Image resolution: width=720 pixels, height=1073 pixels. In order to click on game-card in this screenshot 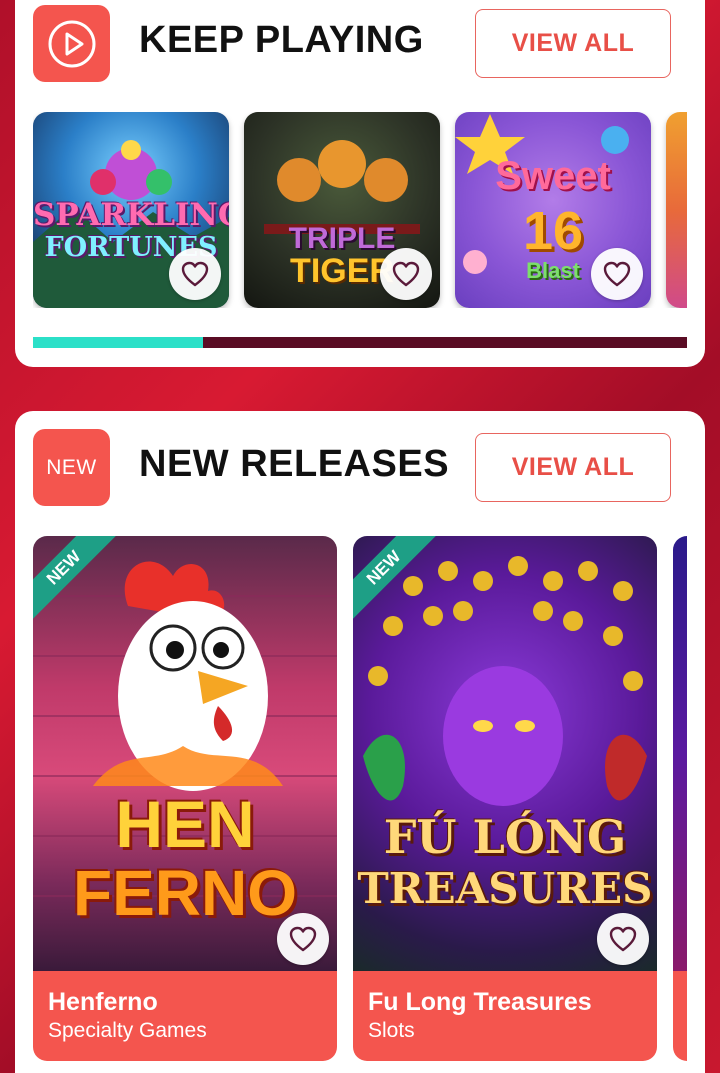, I will do `click(680, 798)`.